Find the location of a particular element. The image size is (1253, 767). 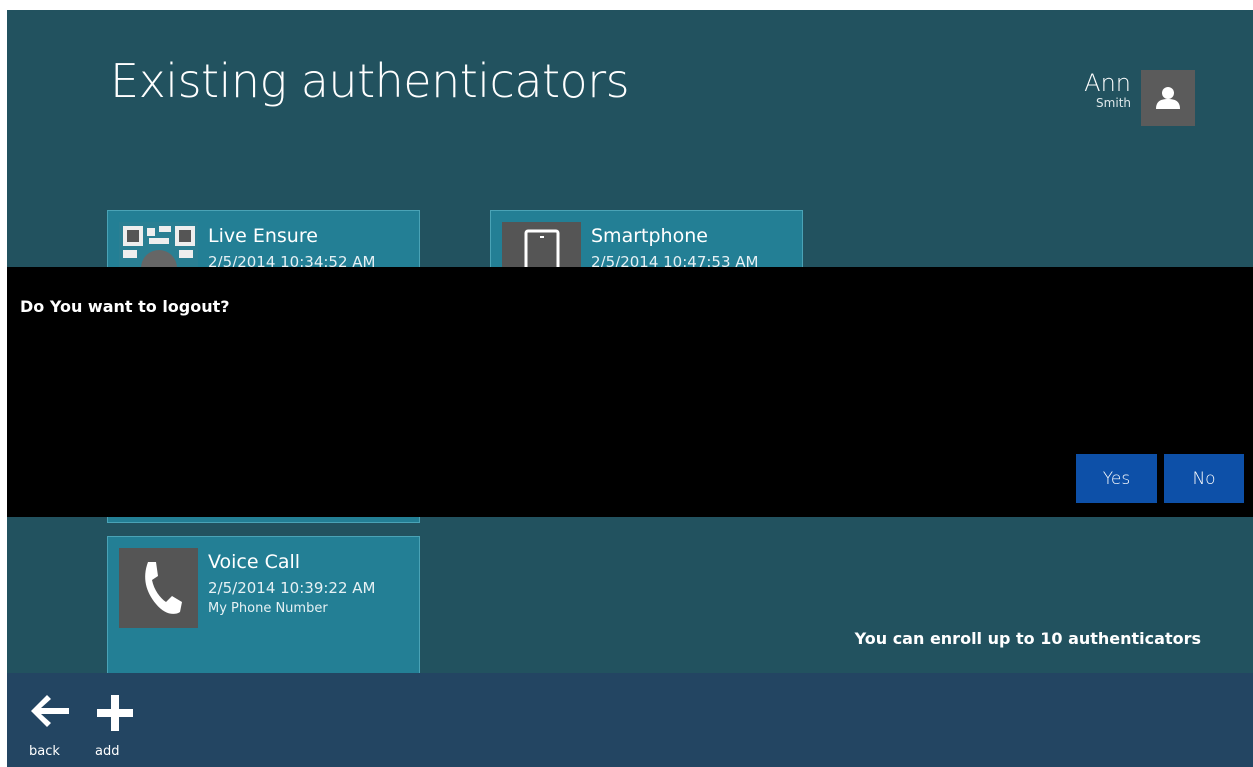

yes-button: Yes is located at coordinates (1116, 478).